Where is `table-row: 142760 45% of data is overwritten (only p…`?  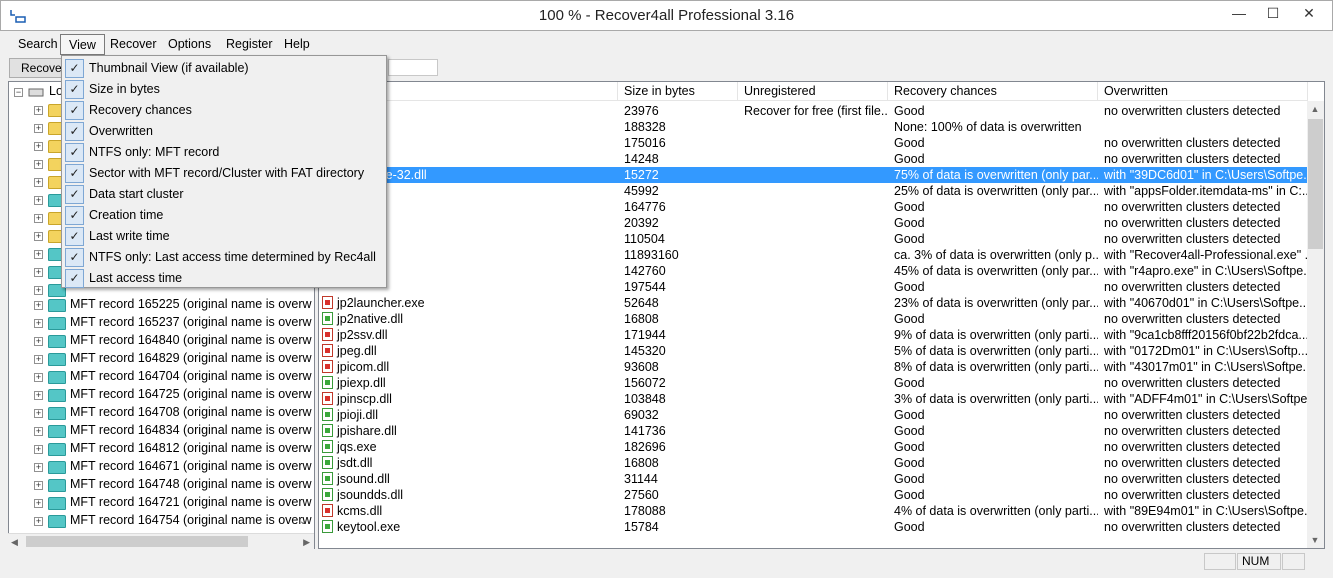 table-row: 142760 45% of data is overwritten (only p… is located at coordinates (813, 271).